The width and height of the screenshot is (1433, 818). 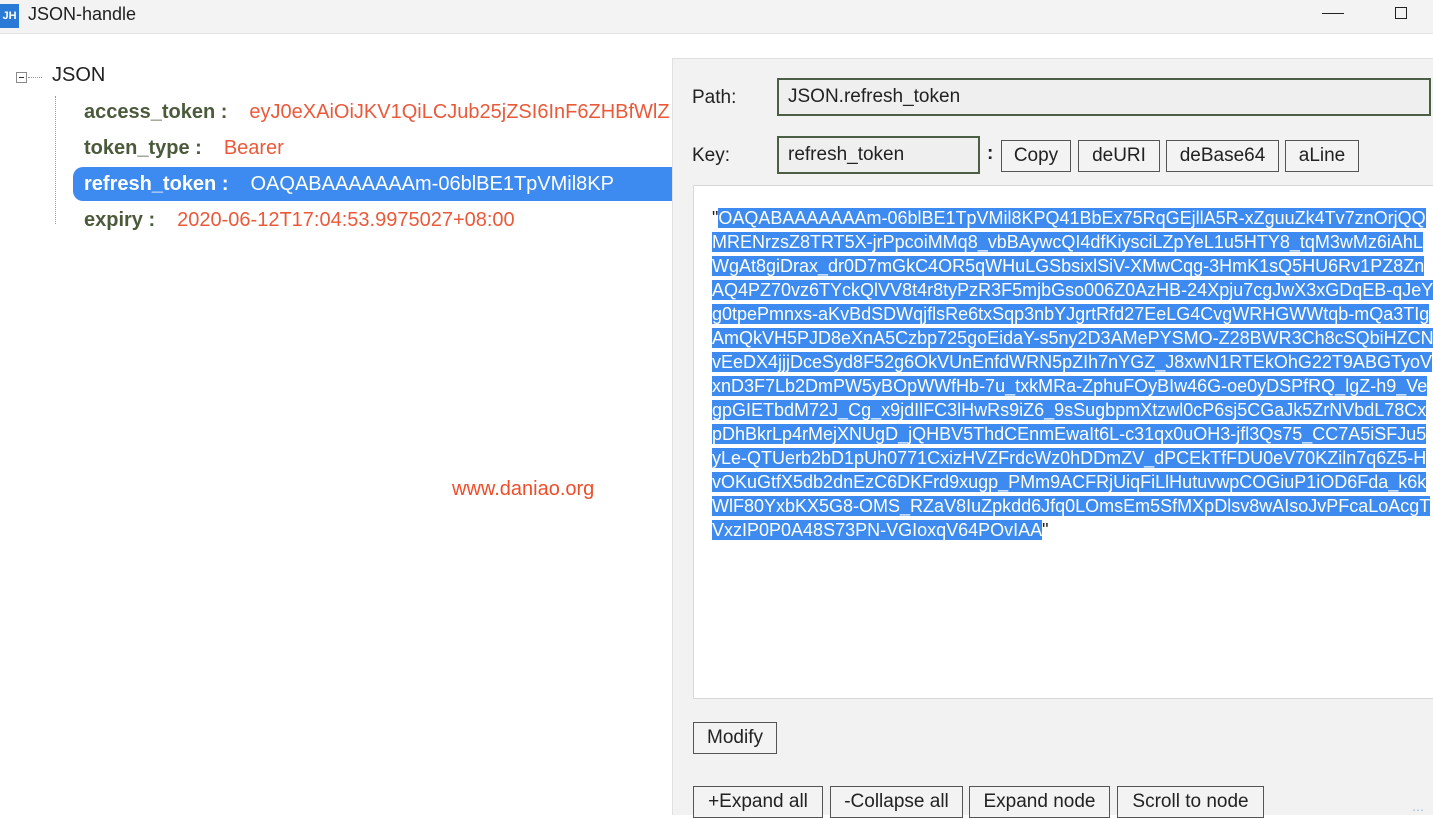 I want to click on path-label: Path:, so click(x=714, y=97).